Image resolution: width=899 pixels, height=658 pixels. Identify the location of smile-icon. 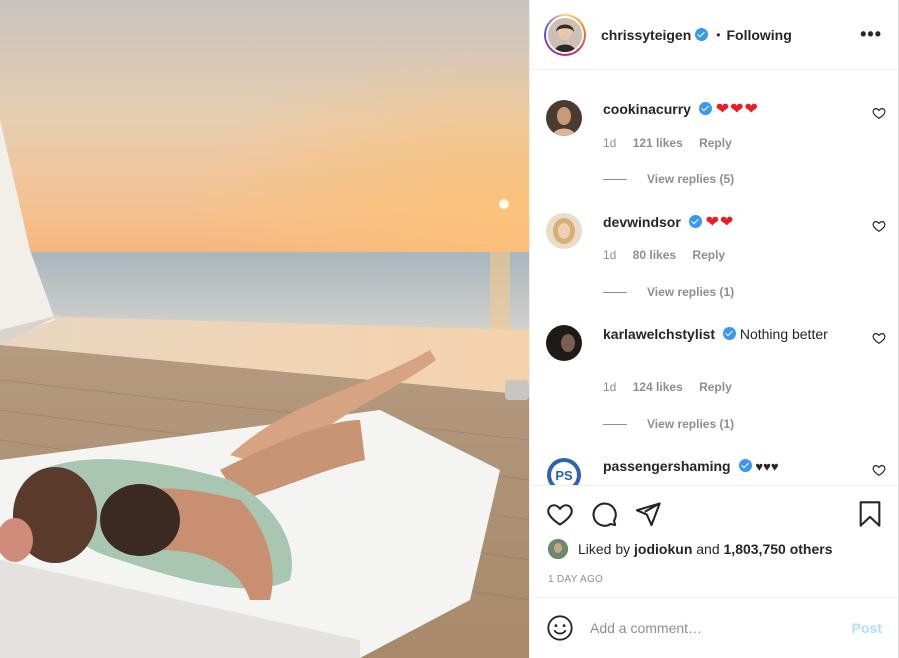
(560, 628).